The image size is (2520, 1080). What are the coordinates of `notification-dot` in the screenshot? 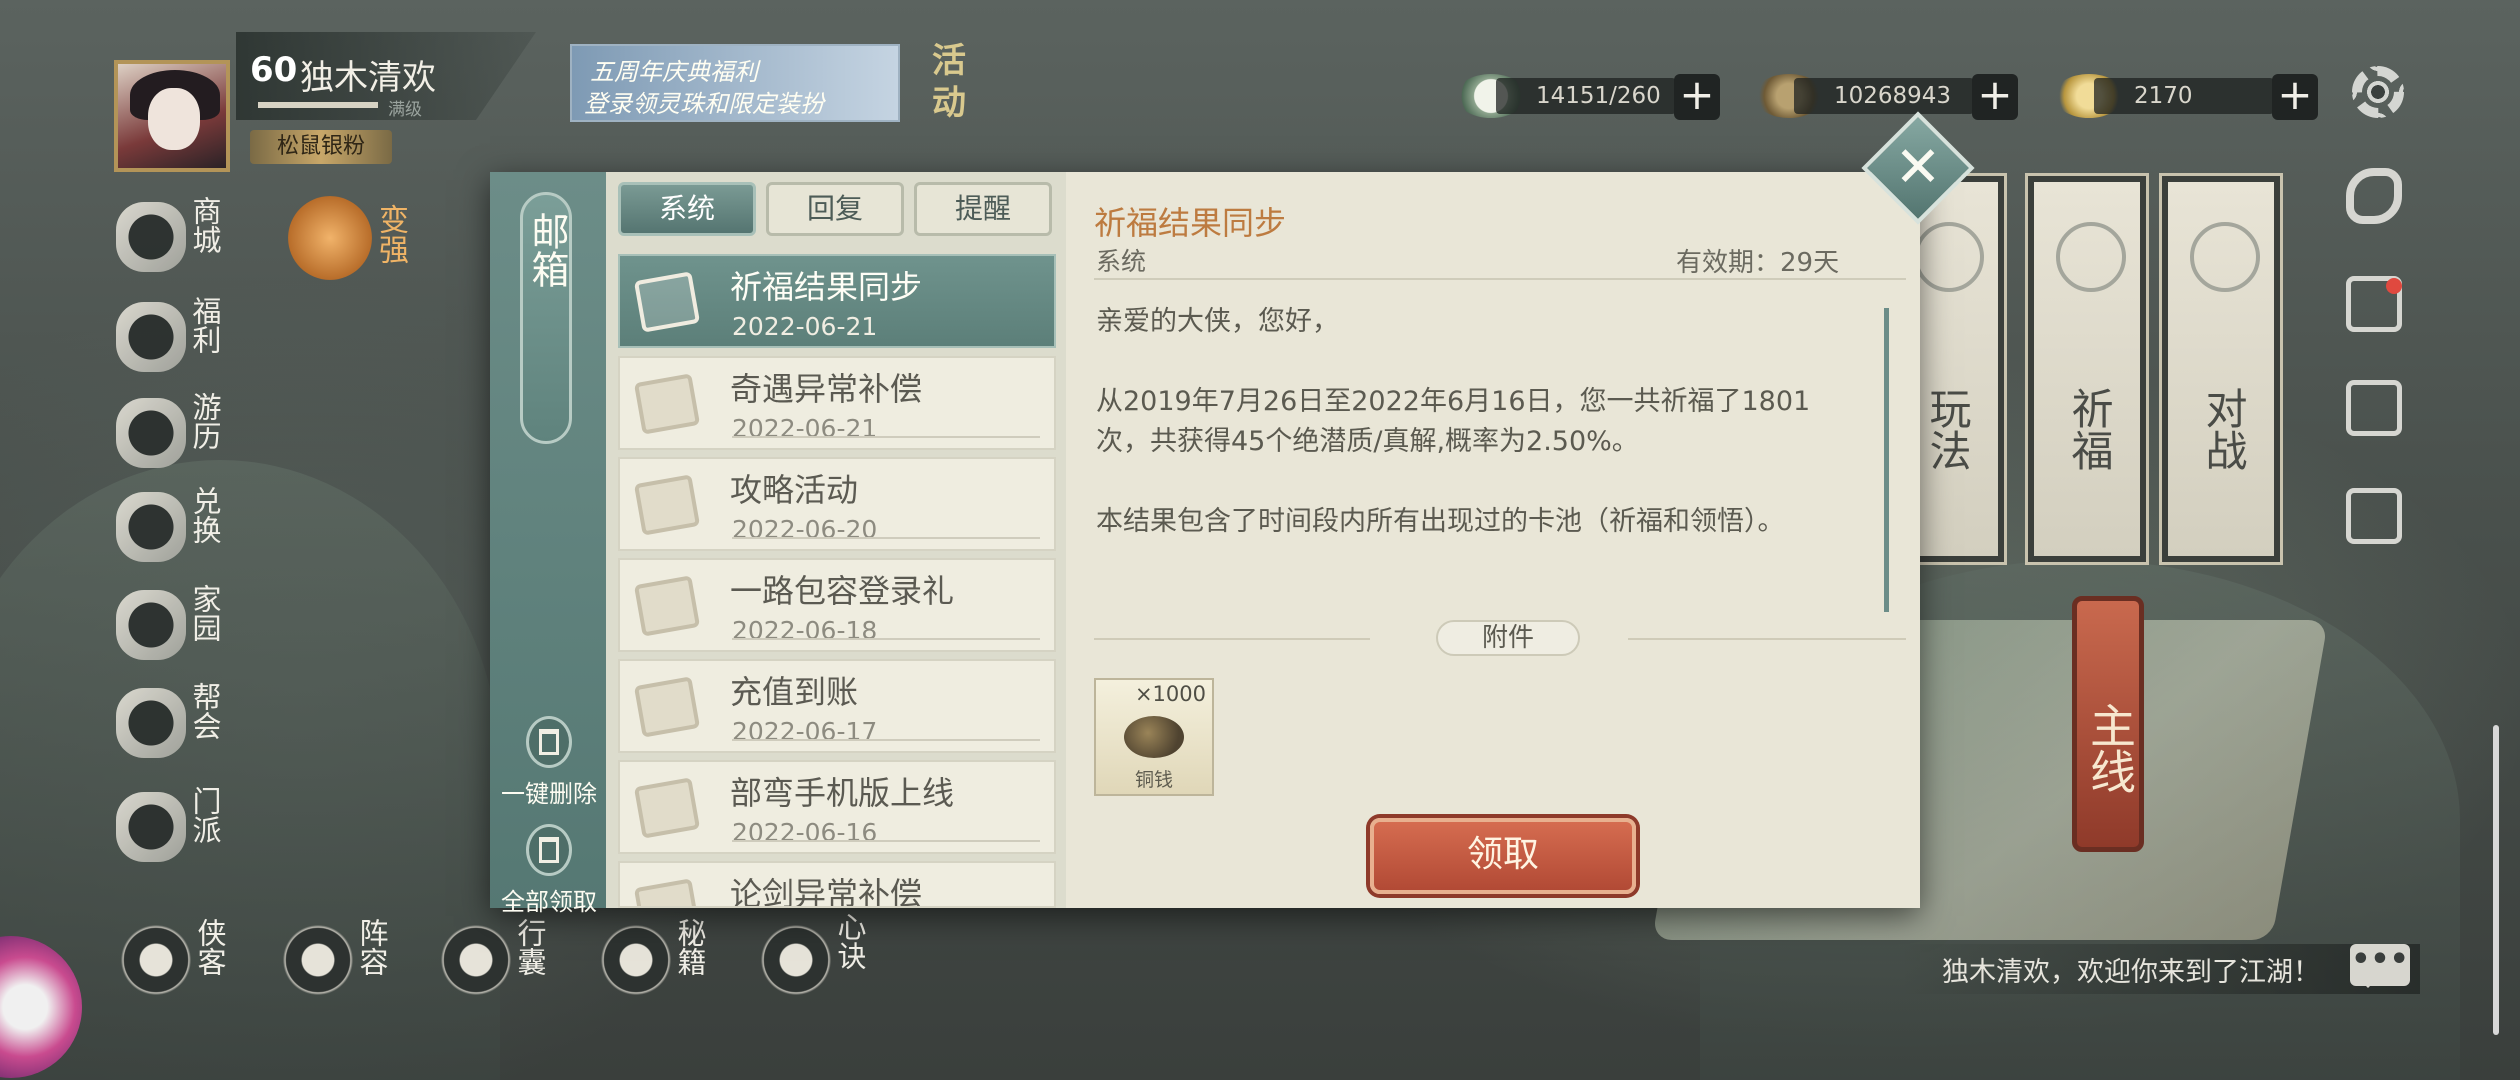 It's located at (2394, 286).